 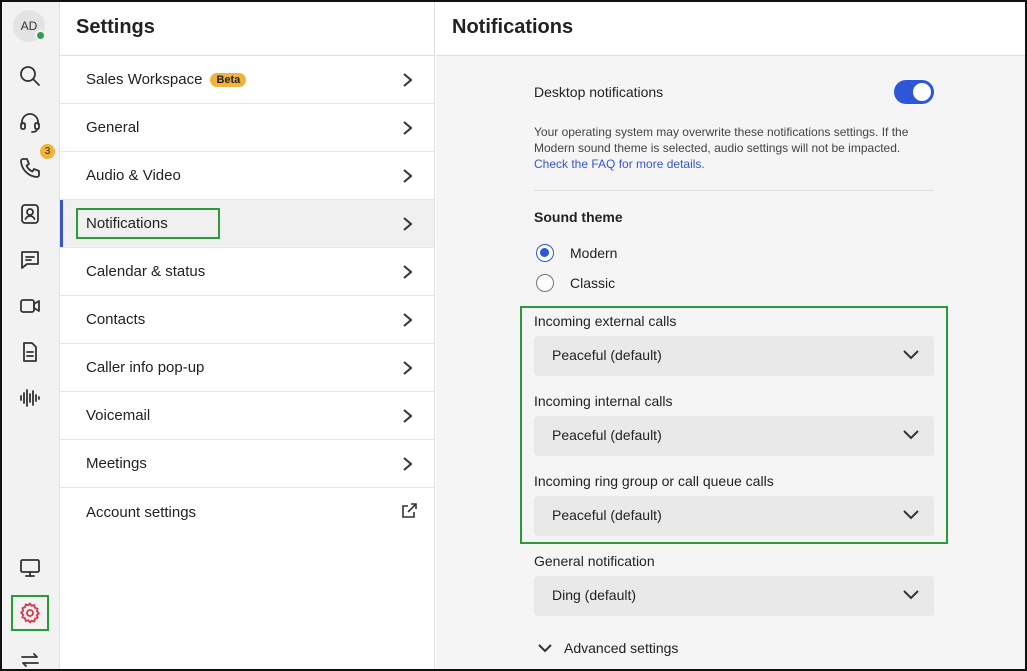 What do you see at coordinates (247, 272) in the screenshot?
I see `settings-item-calendar-status: Calendar & status` at bounding box center [247, 272].